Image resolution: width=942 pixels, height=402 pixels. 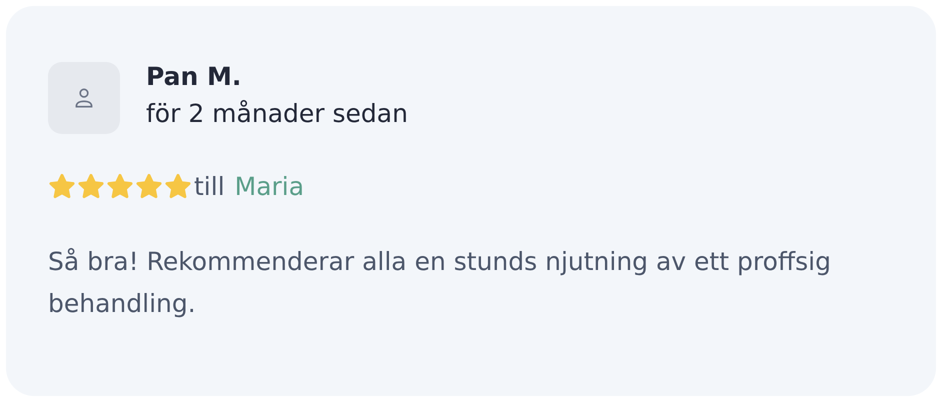 I want to click on author-name: Pan M., so click(x=194, y=76).